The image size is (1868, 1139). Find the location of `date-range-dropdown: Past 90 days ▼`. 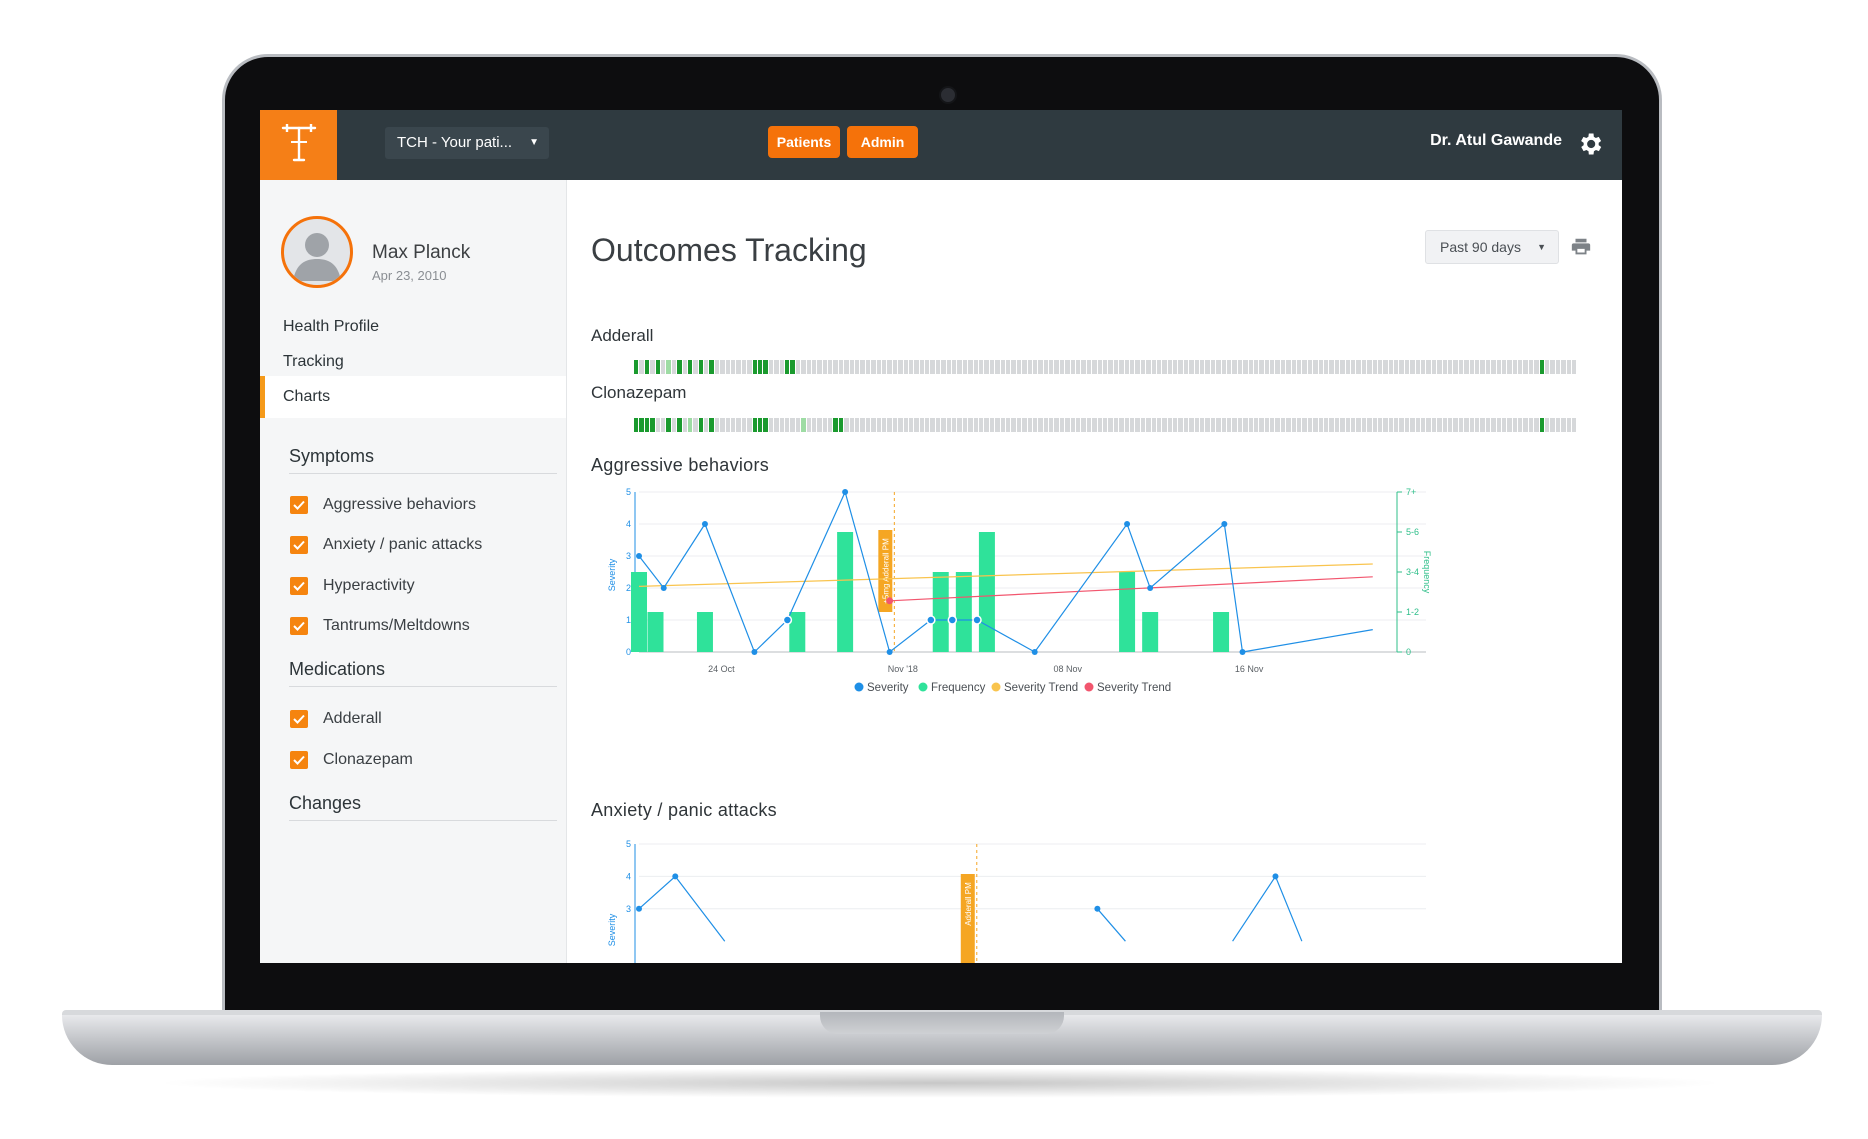

date-range-dropdown: Past 90 days ▼ is located at coordinates (1492, 247).